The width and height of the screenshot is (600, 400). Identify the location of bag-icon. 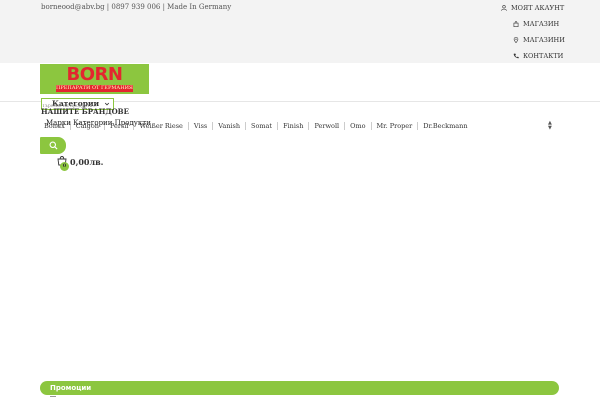
(516, 24).